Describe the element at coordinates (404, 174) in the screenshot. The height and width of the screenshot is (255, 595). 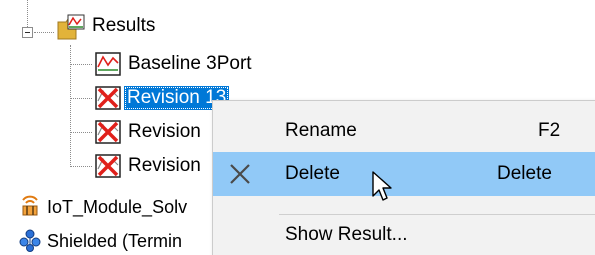
I see `menu-item-delete: Delete Delete` at that location.